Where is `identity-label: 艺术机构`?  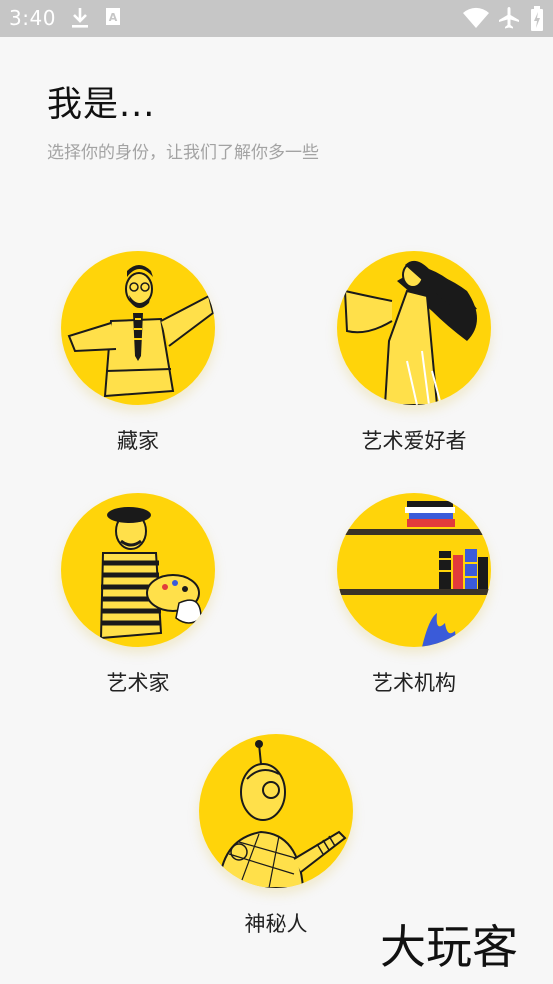
identity-label: 艺术机构 is located at coordinates (414, 683).